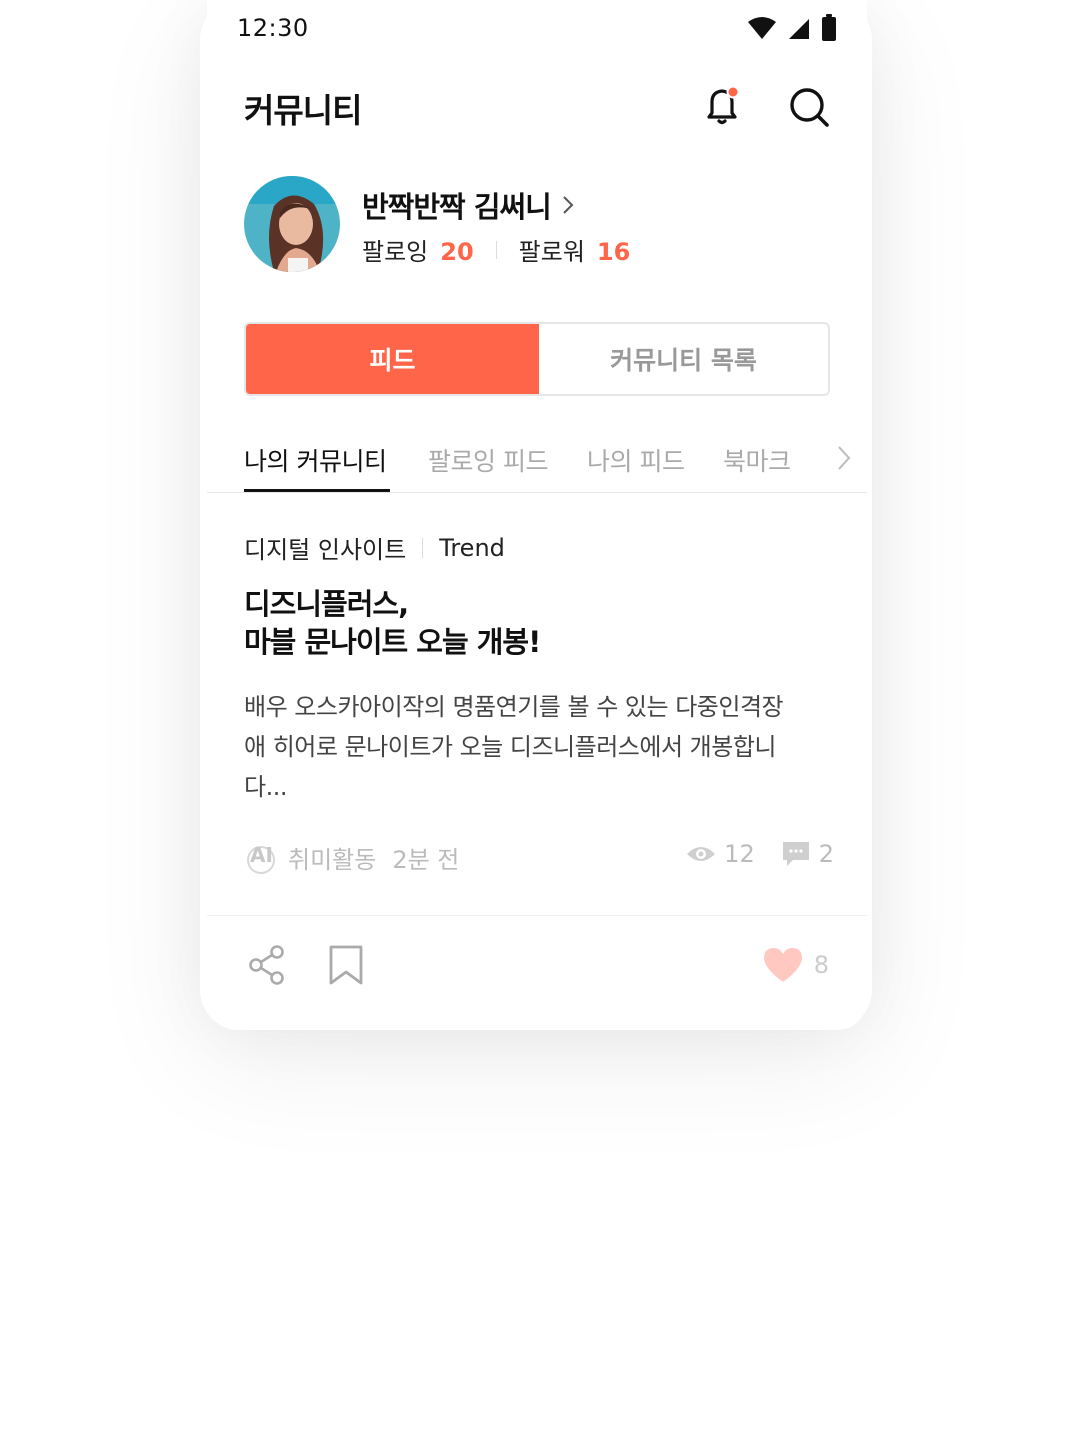 Image resolution: width=1080 pixels, height=1434 pixels. I want to click on subtab-bookmark: 북마크, so click(757, 460).